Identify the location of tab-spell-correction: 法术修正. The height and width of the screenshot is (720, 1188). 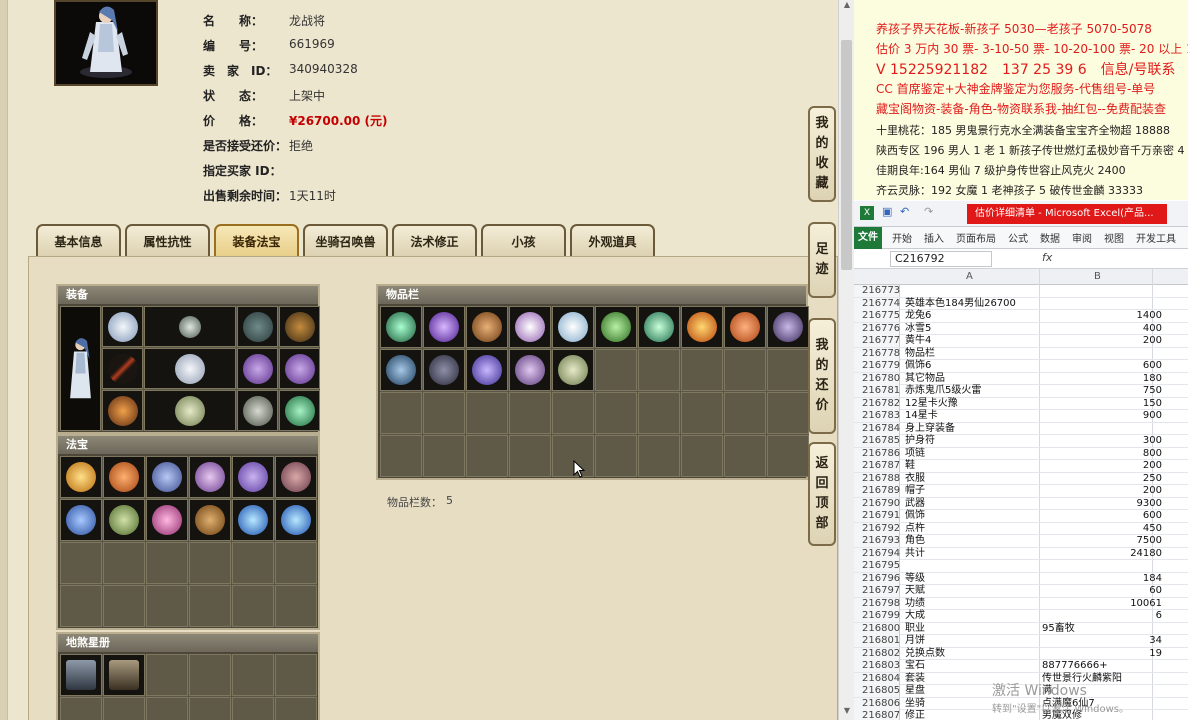
(434, 240).